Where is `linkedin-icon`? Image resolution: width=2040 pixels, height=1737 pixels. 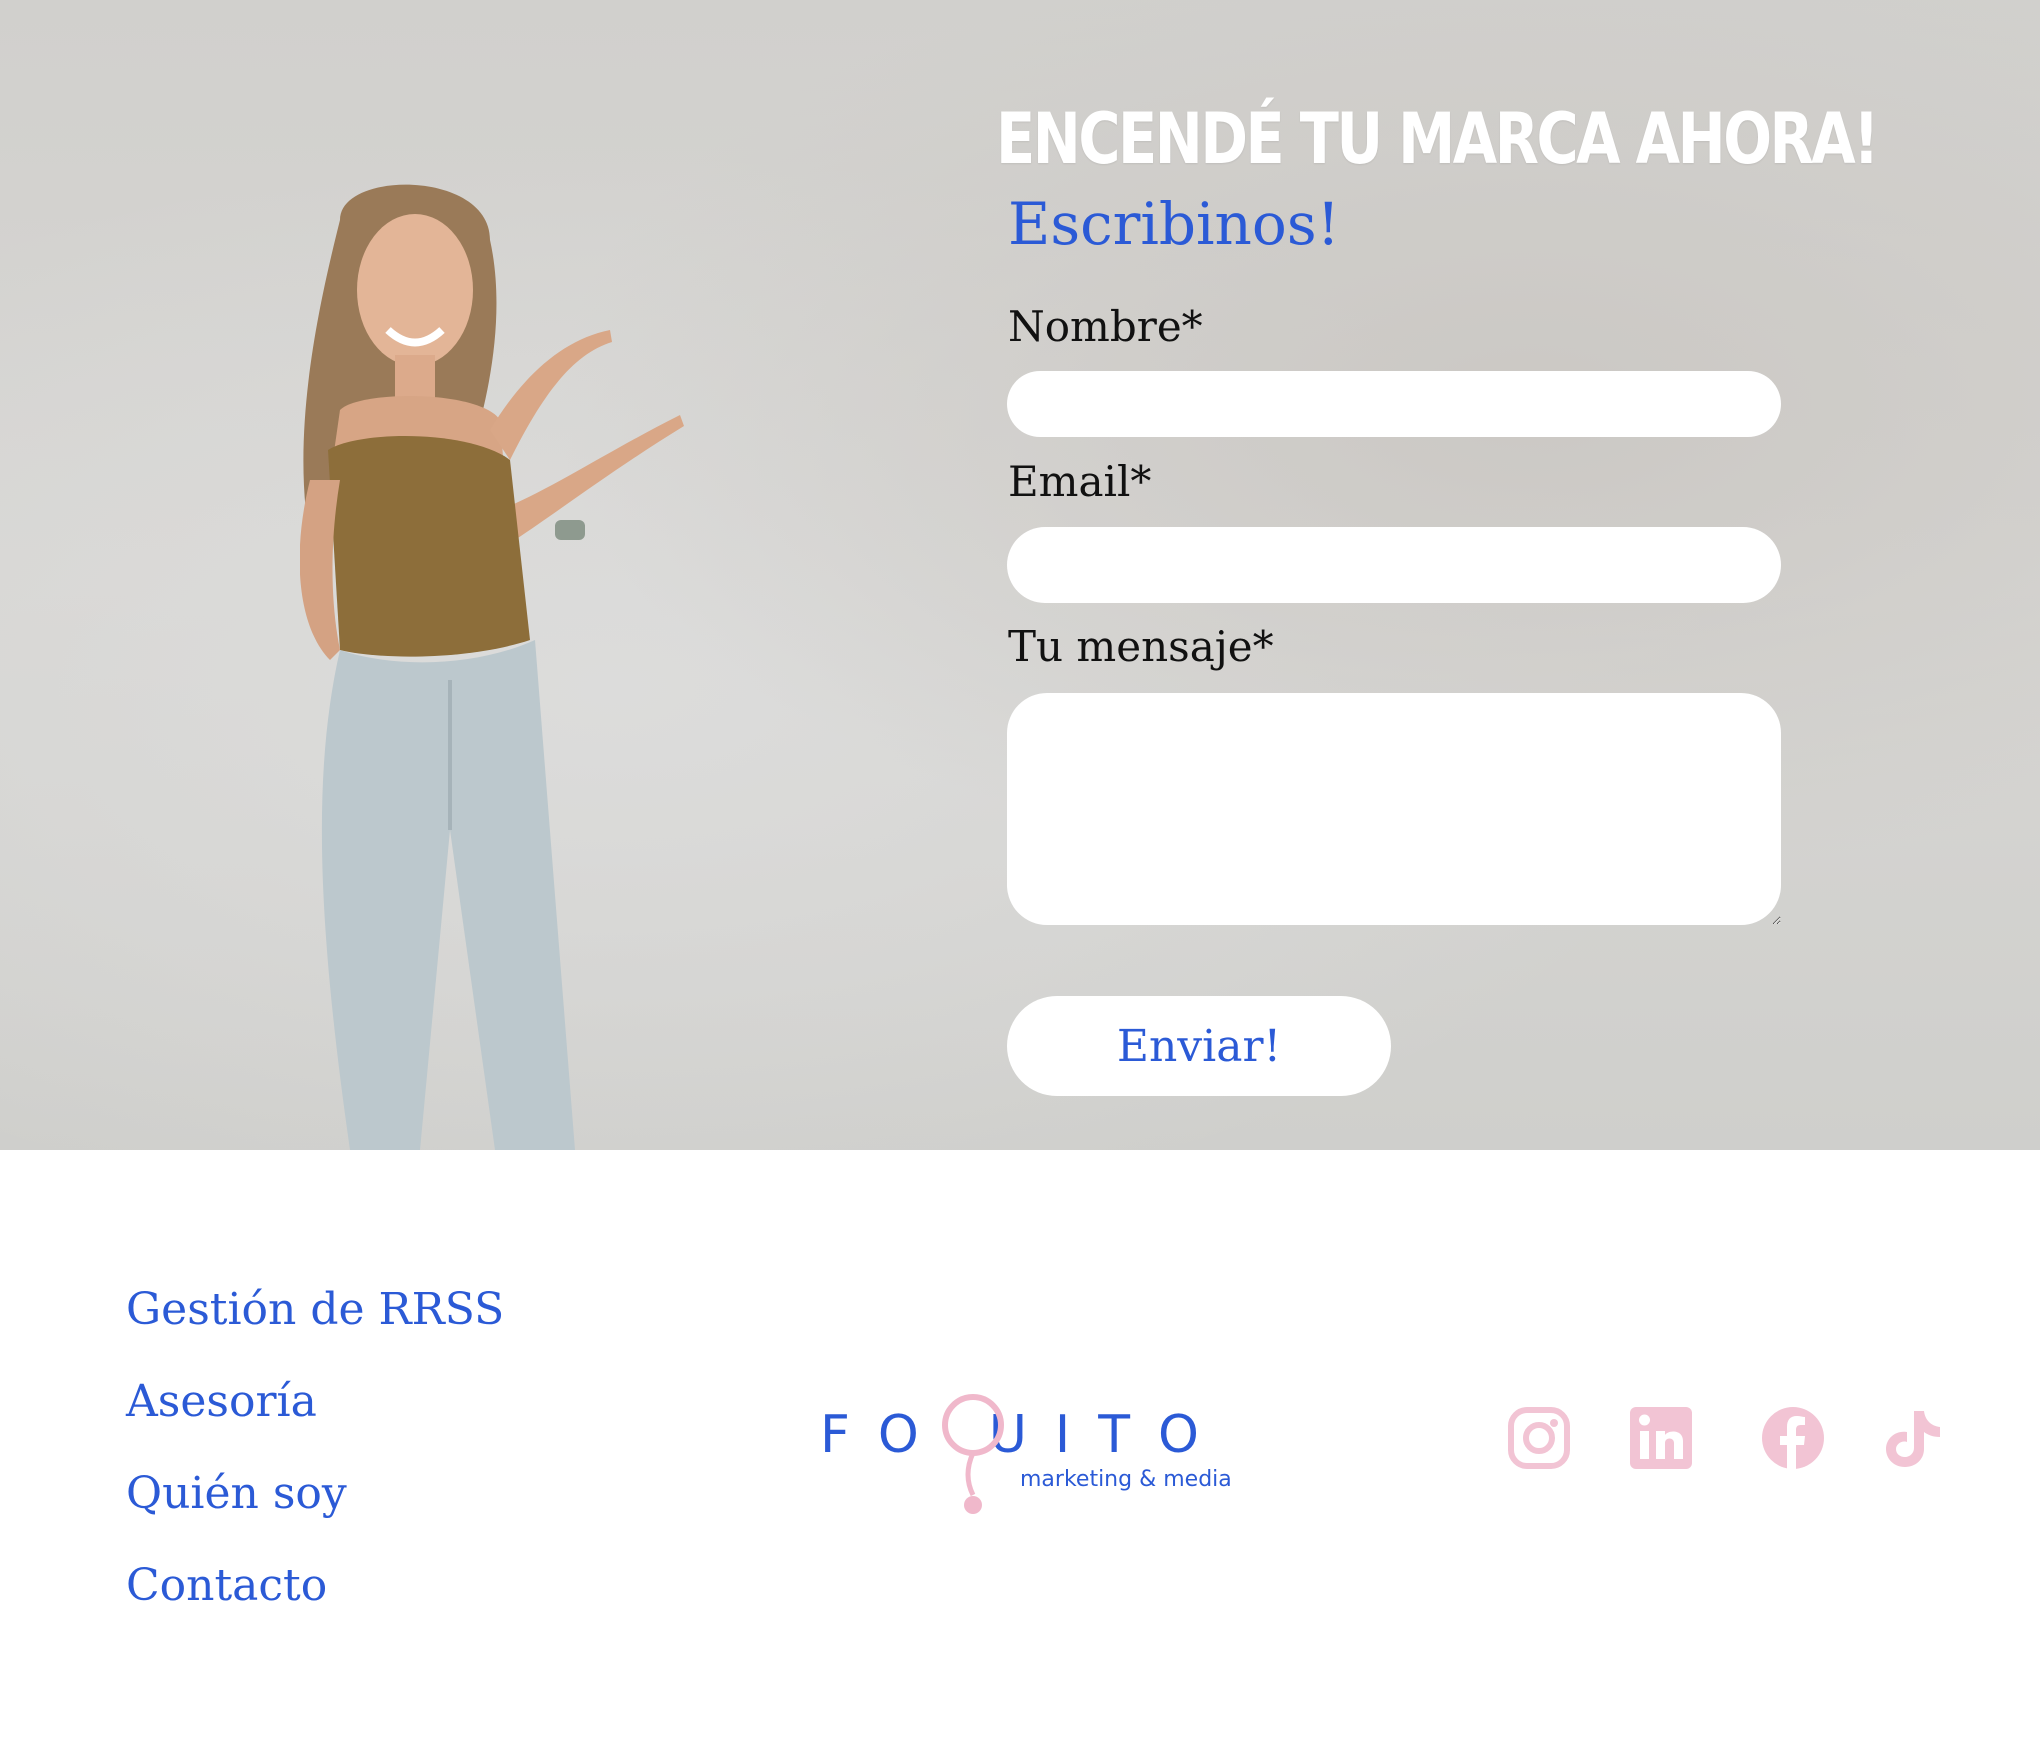
linkedin-icon is located at coordinates (1661, 1438).